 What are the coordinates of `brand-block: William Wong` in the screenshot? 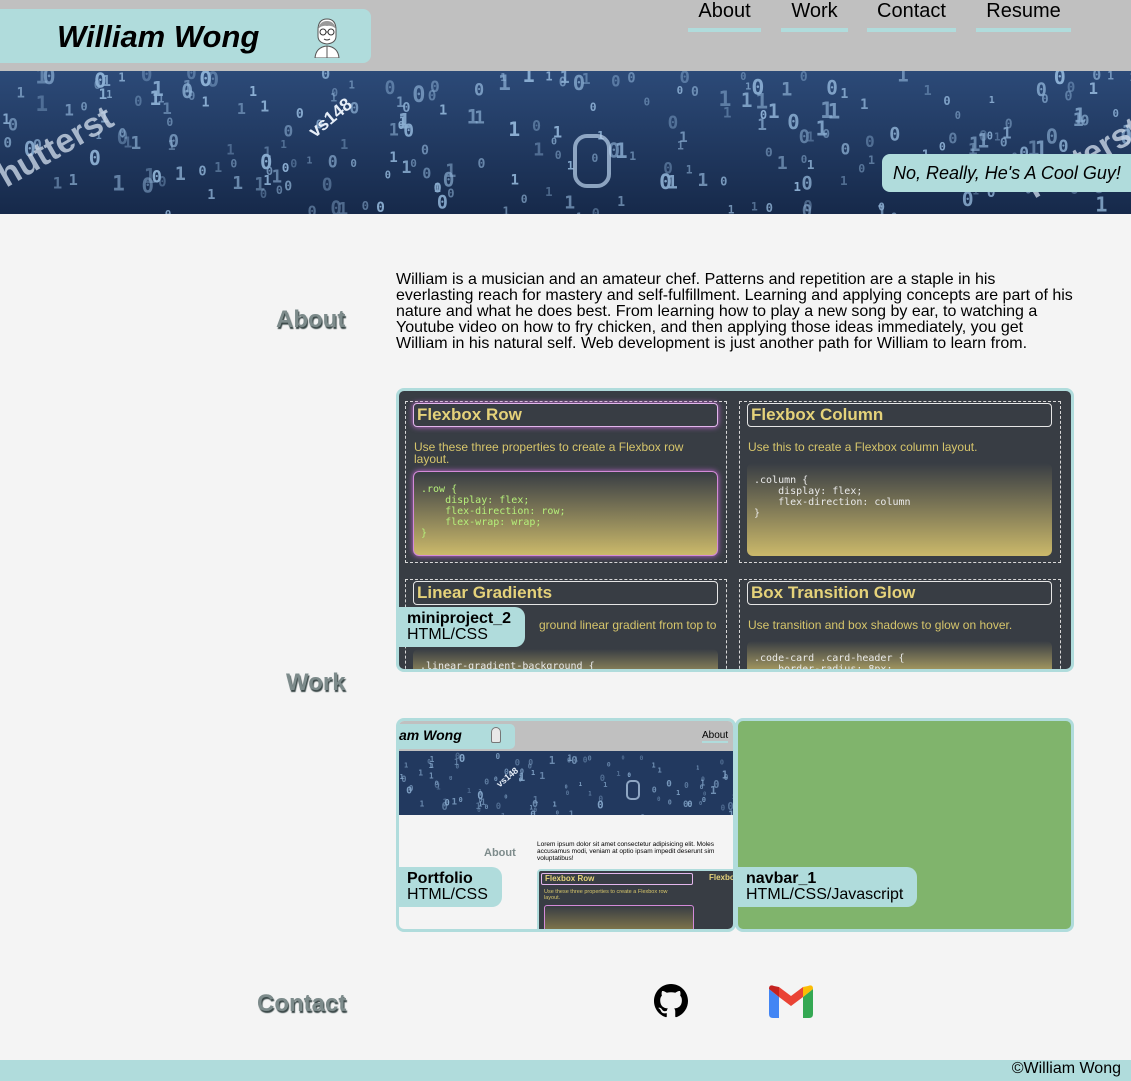 It's located at (185, 36).